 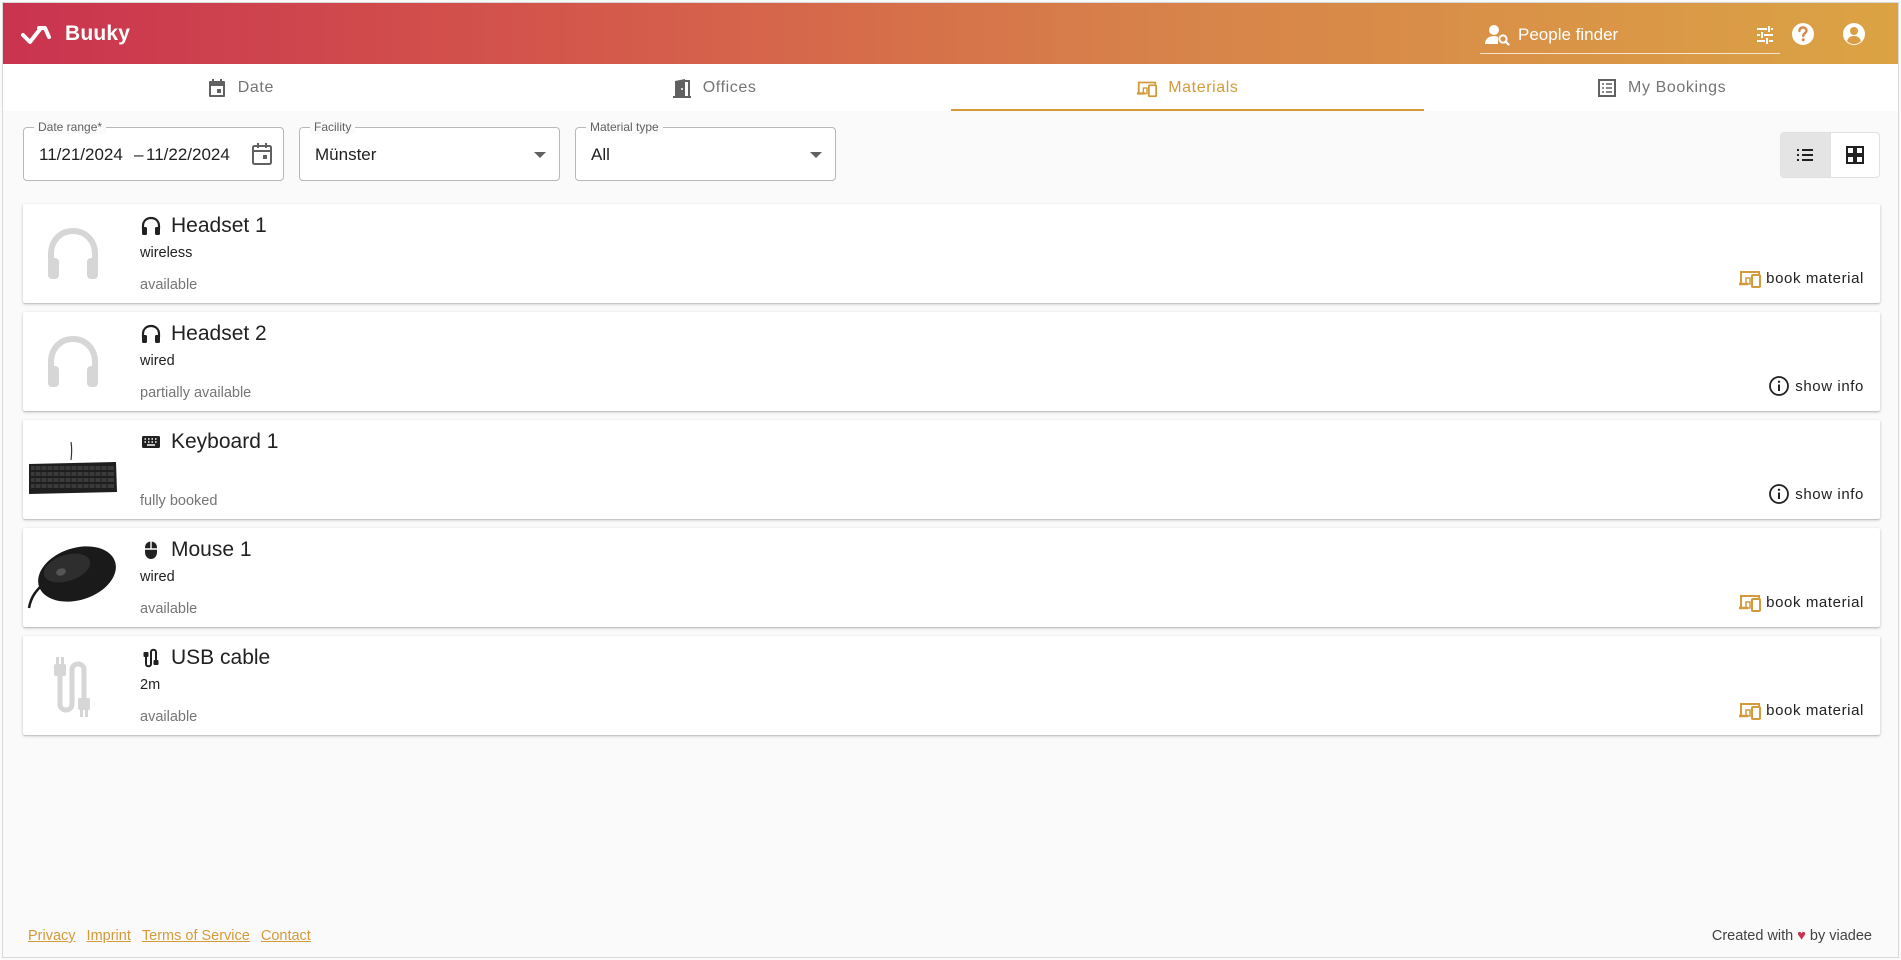 I want to click on material-status: fully booked, so click(x=179, y=501).